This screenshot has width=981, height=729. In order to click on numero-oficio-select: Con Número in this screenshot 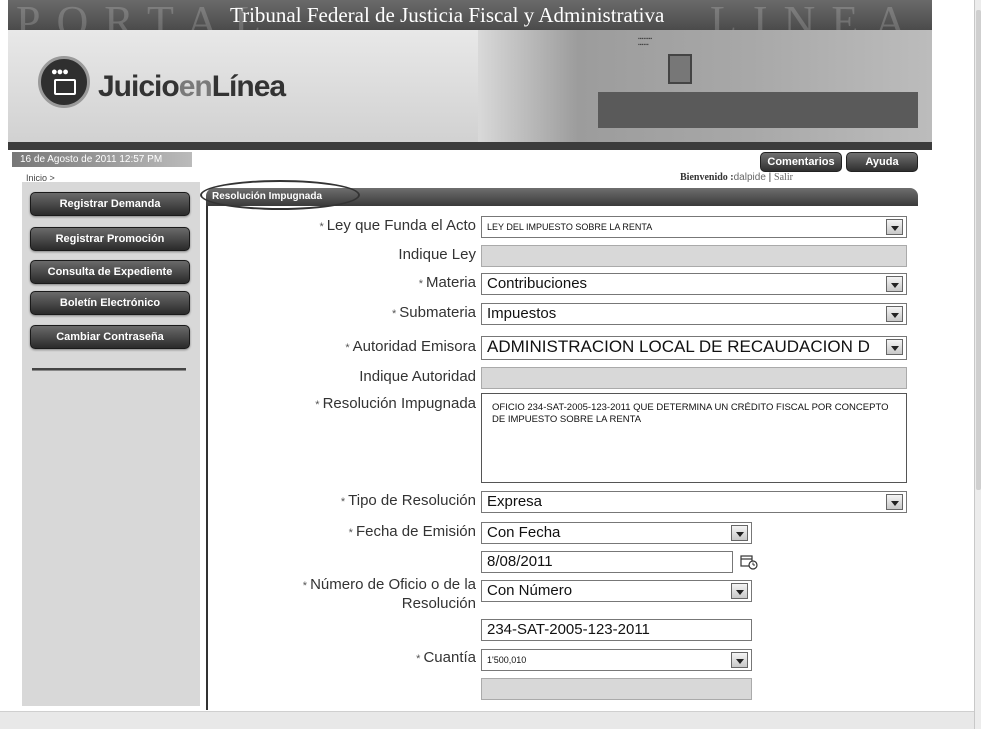, I will do `click(616, 591)`.